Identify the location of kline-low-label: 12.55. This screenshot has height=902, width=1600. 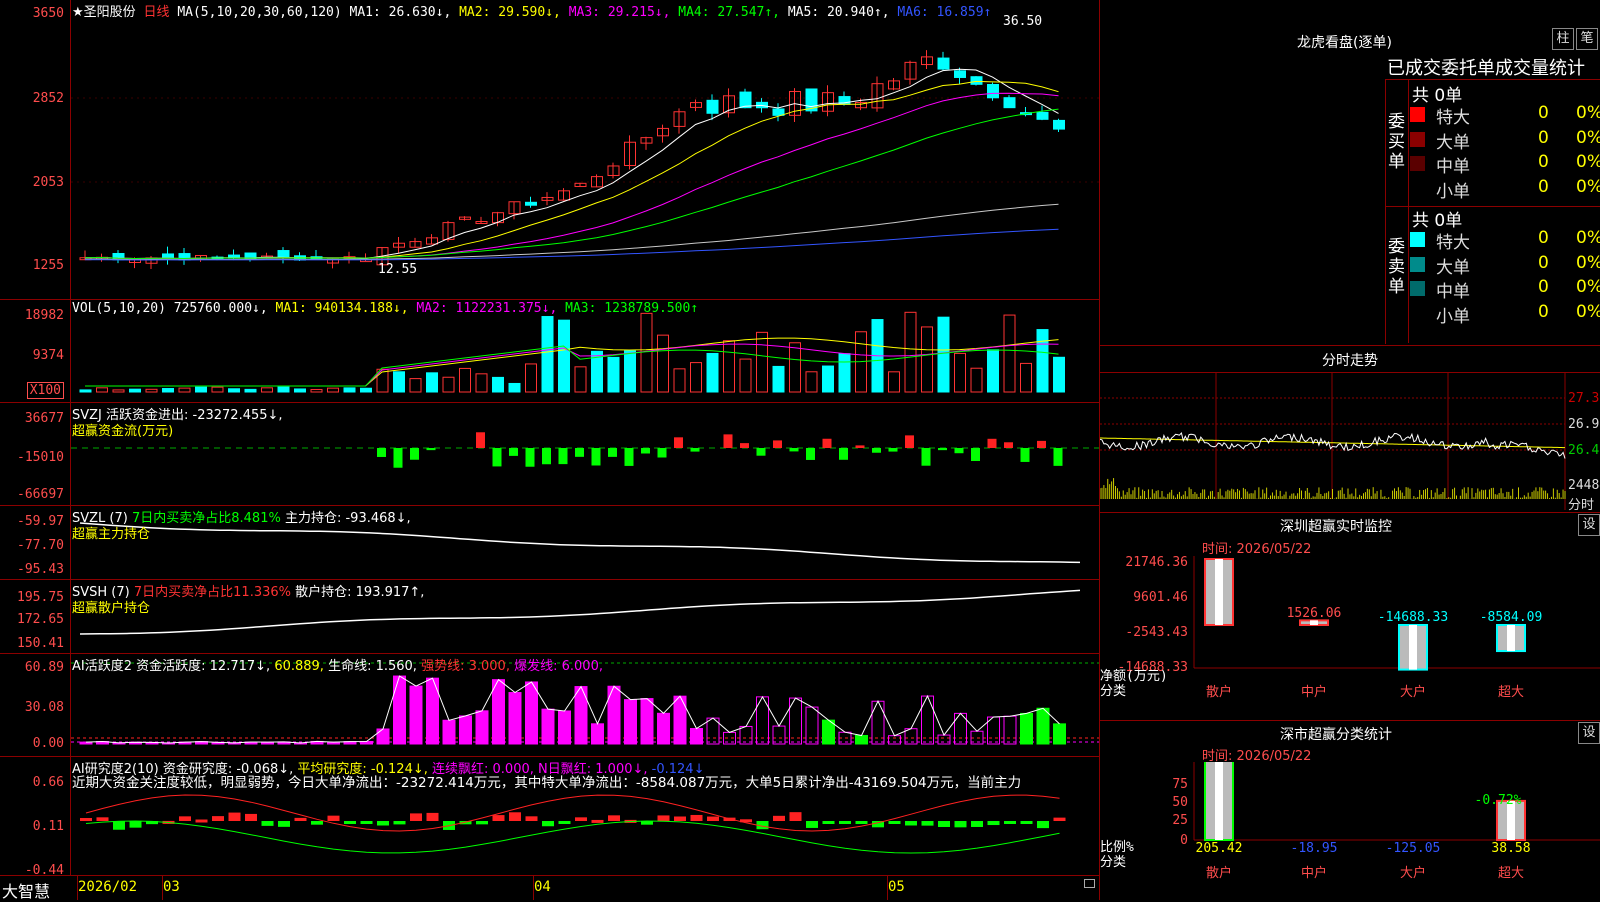
(398, 269).